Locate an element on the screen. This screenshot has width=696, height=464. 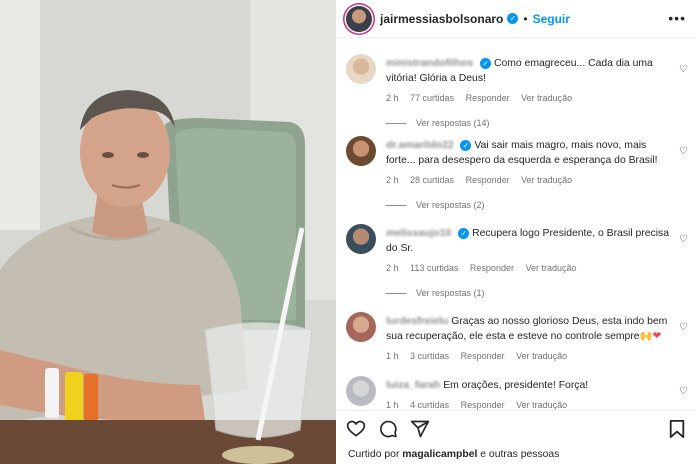
comment-likes: 3 curtidas is located at coordinates (429, 356).